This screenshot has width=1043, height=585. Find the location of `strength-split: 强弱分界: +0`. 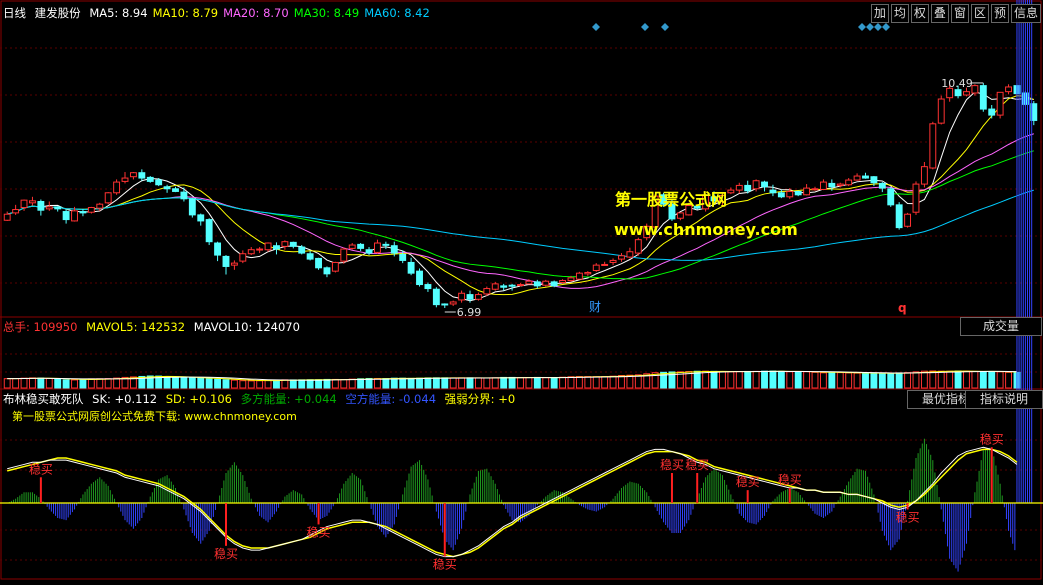

strength-split: 强弱分界: +0 is located at coordinates (480, 399).